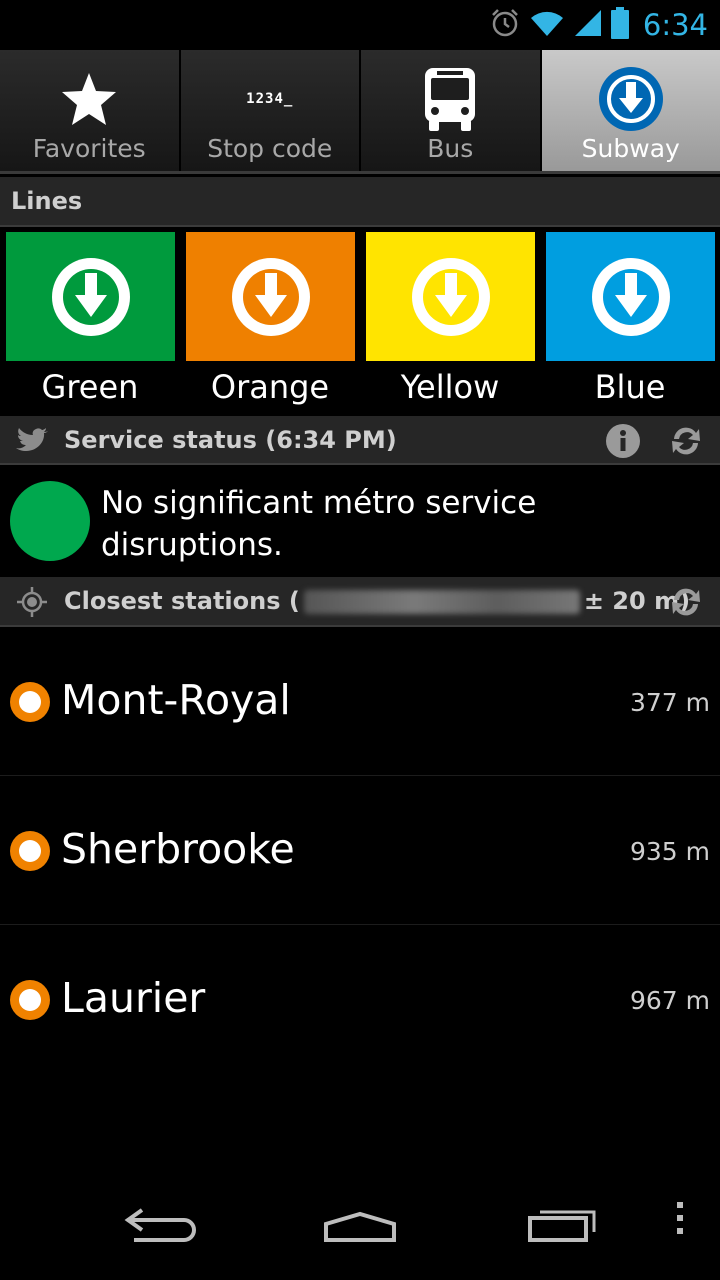 This screenshot has height=1280, width=720. What do you see at coordinates (450, 148) in the screenshot?
I see `tab-label: Bus` at bounding box center [450, 148].